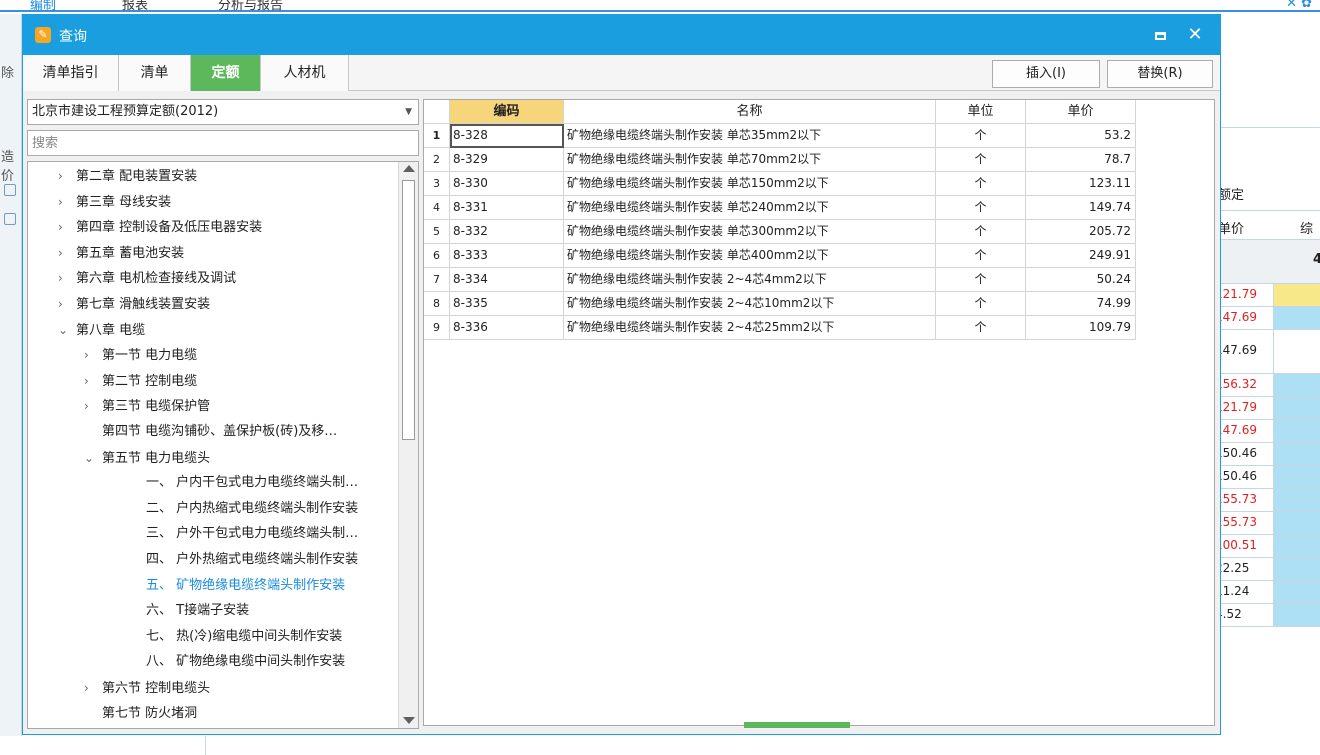 The width and height of the screenshot is (1320, 755). What do you see at coordinates (1046, 74) in the screenshot?
I see `insert-button: 插入(I)` at bounding box center [1046, 74].